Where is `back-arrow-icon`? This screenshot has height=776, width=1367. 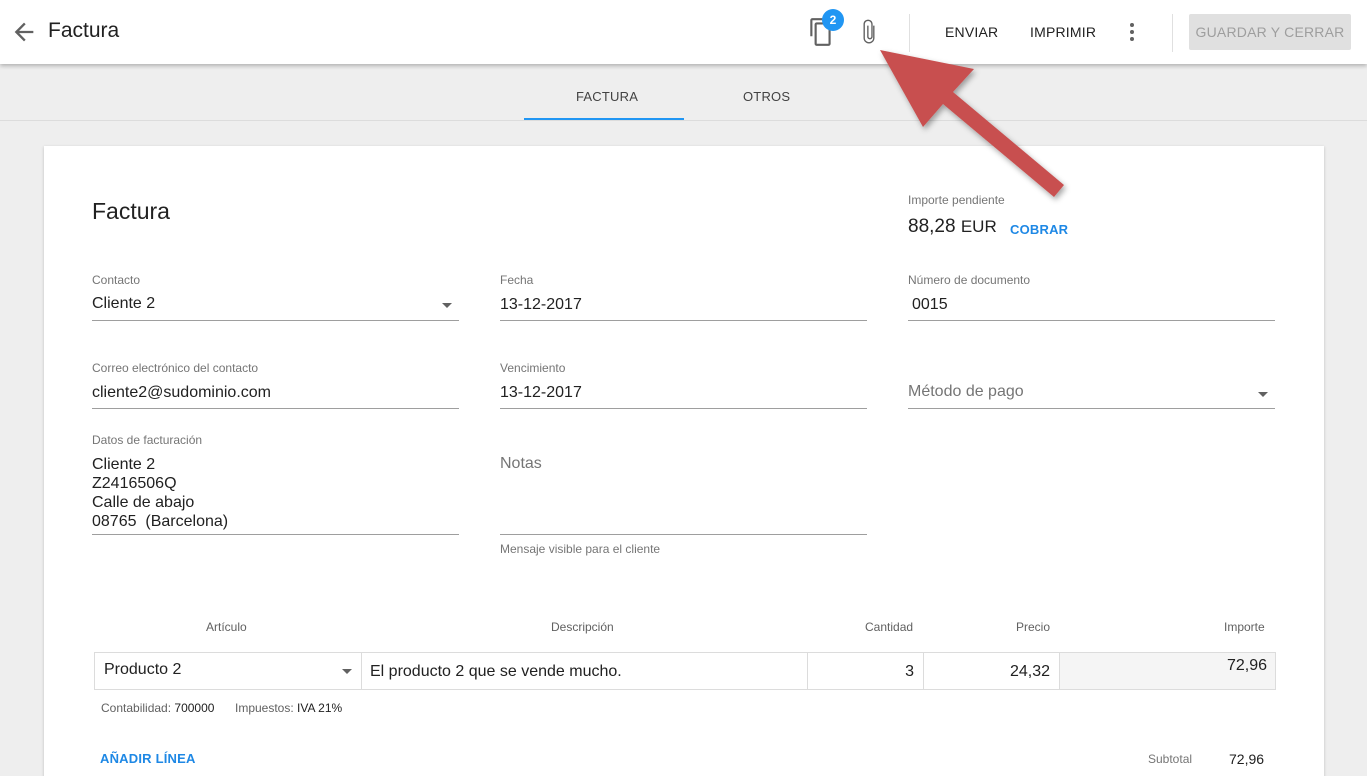
back-arrow-icon is located at coordinates (24, 32).